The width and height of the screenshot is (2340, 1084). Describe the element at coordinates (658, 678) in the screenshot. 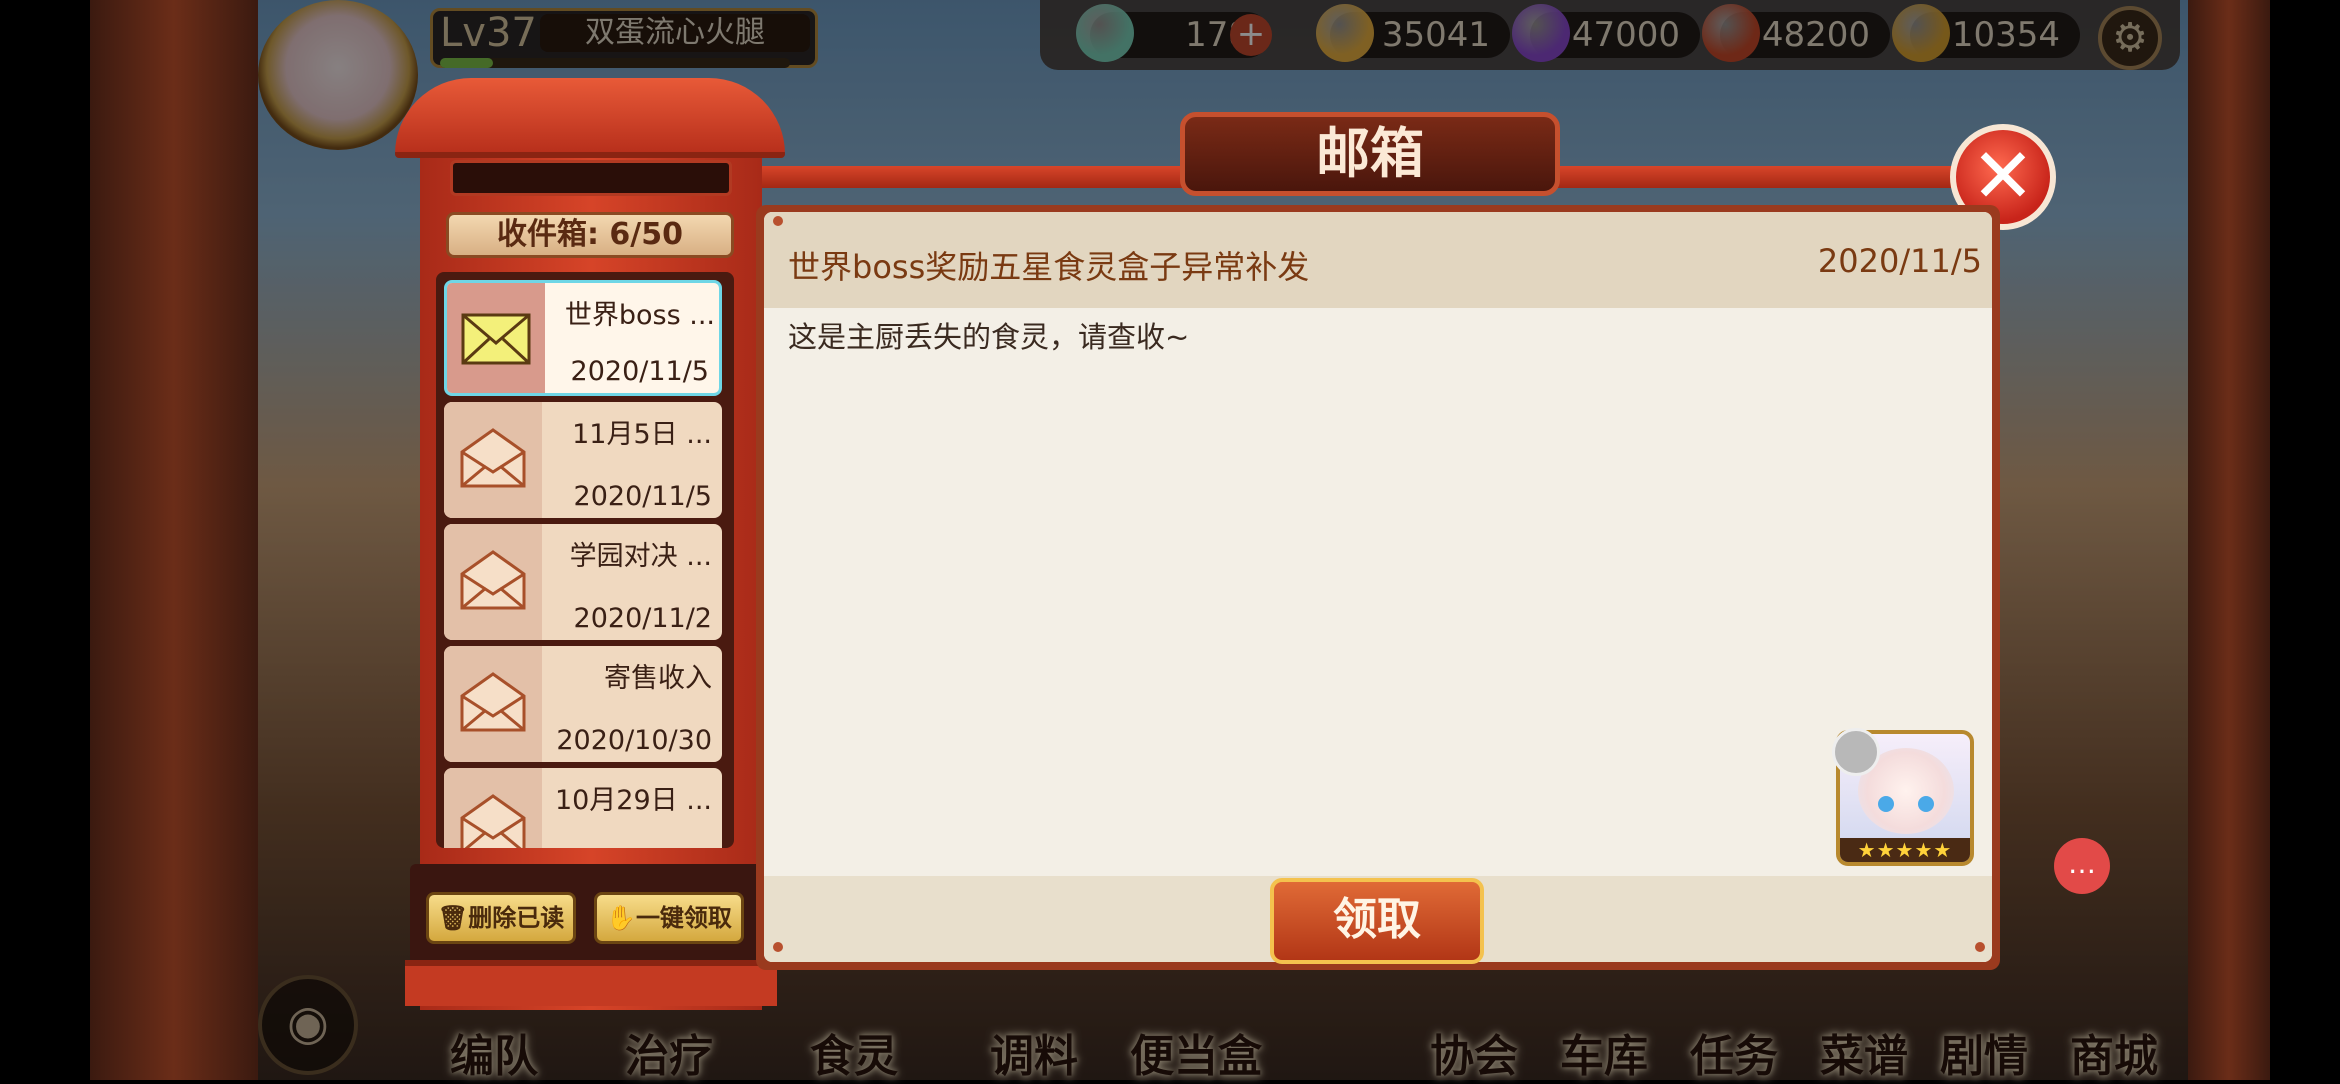

I see `mail-title: 寄售收入` at that location.